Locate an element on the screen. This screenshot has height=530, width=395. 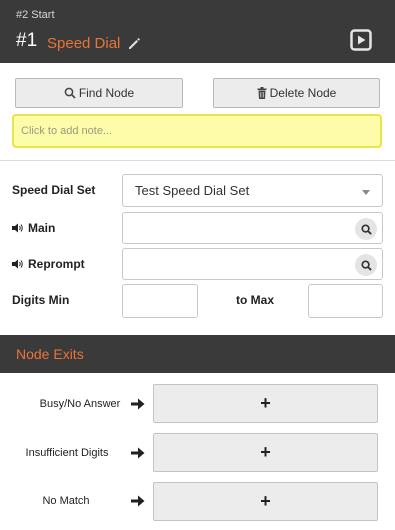
delete-node-button: Delete Node is located at coordinates (296, 93).